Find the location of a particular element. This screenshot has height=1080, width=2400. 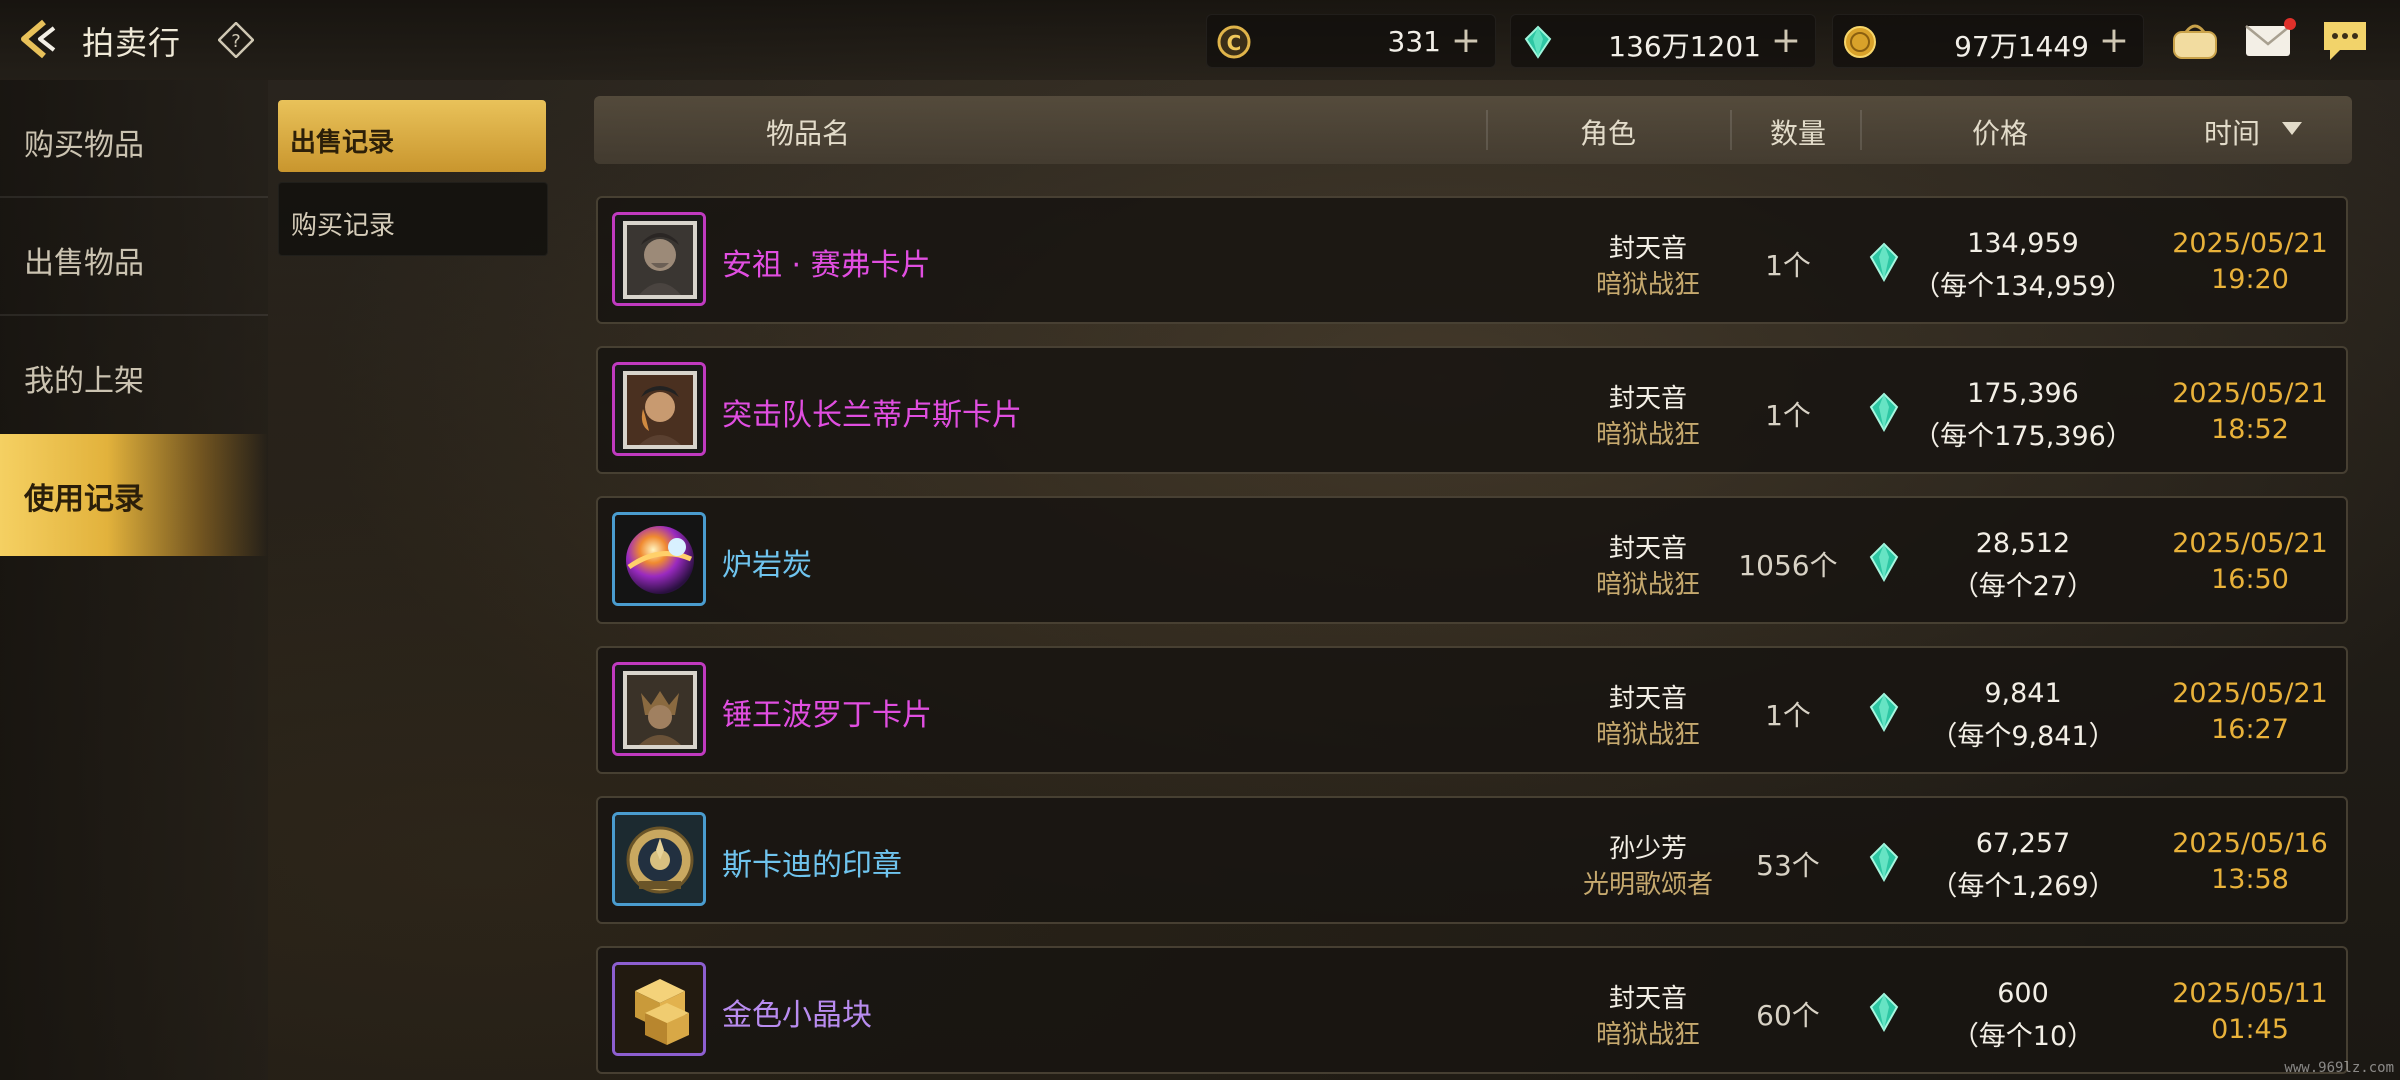

unit-price: （每个134,959） is located at coordinates (2023, 286).